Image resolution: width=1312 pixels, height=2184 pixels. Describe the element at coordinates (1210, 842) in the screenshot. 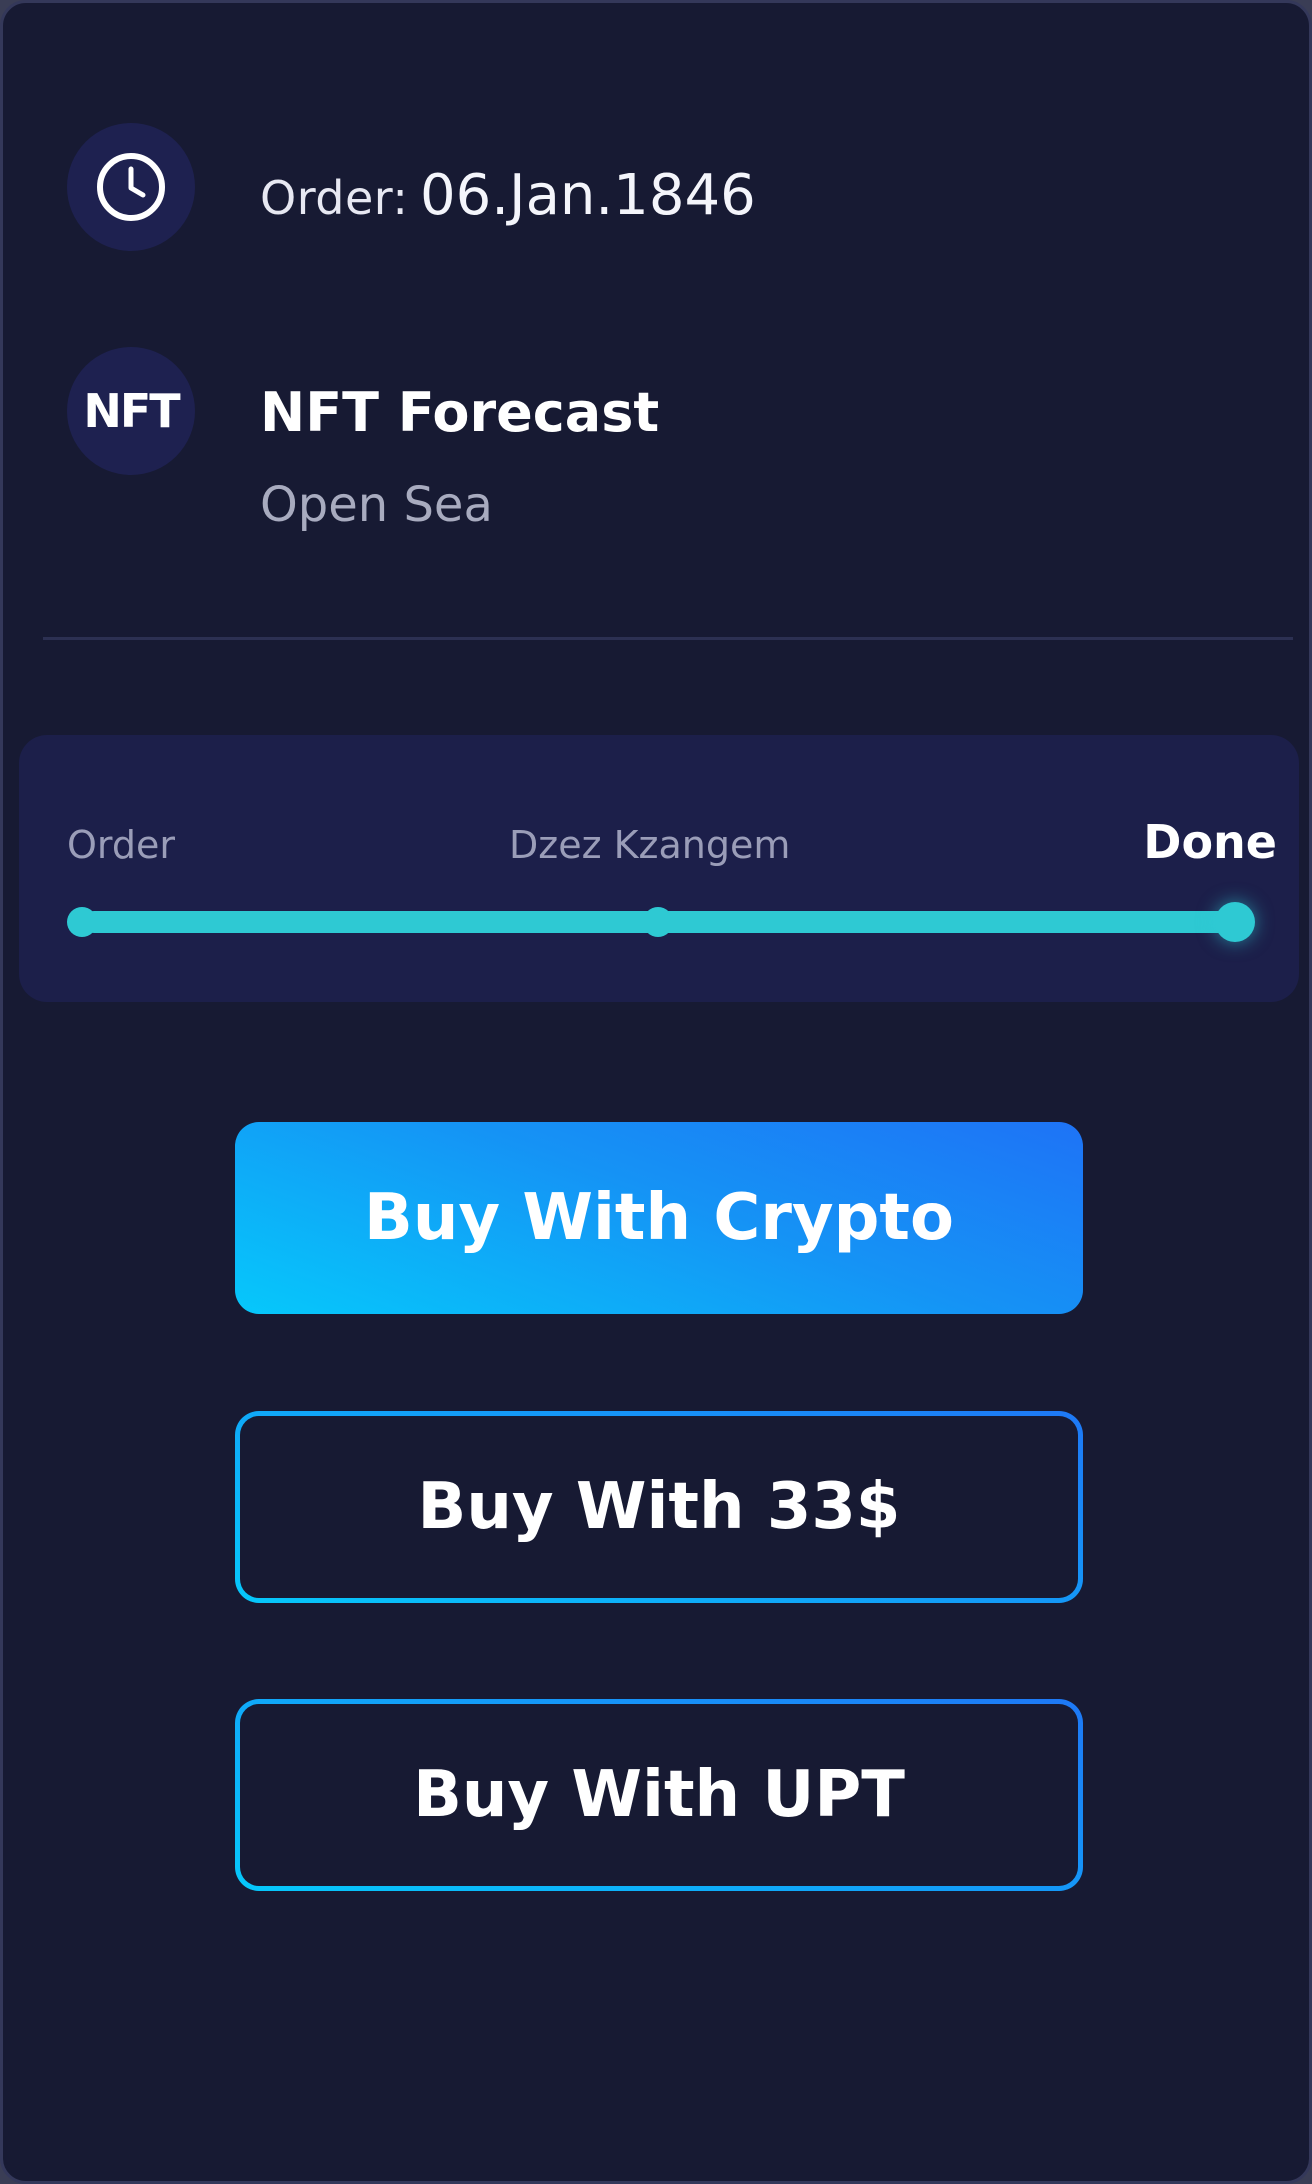

I see `step-label-done: Done` at that location.